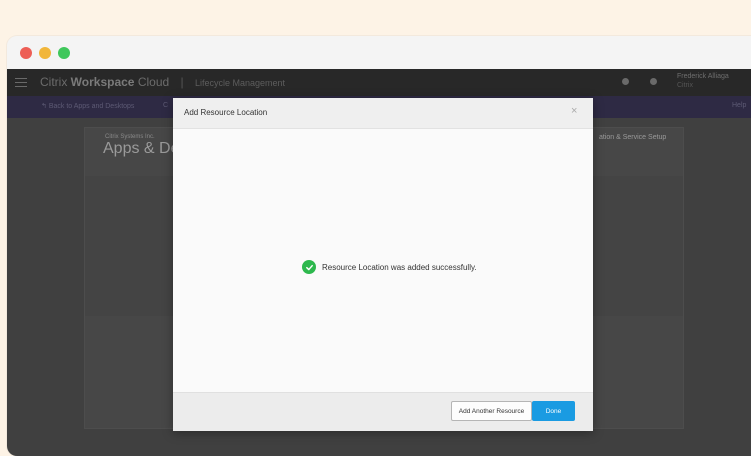 This screenshot has width=751, height=456. I want to click on menu-icon, so click(21, 82).